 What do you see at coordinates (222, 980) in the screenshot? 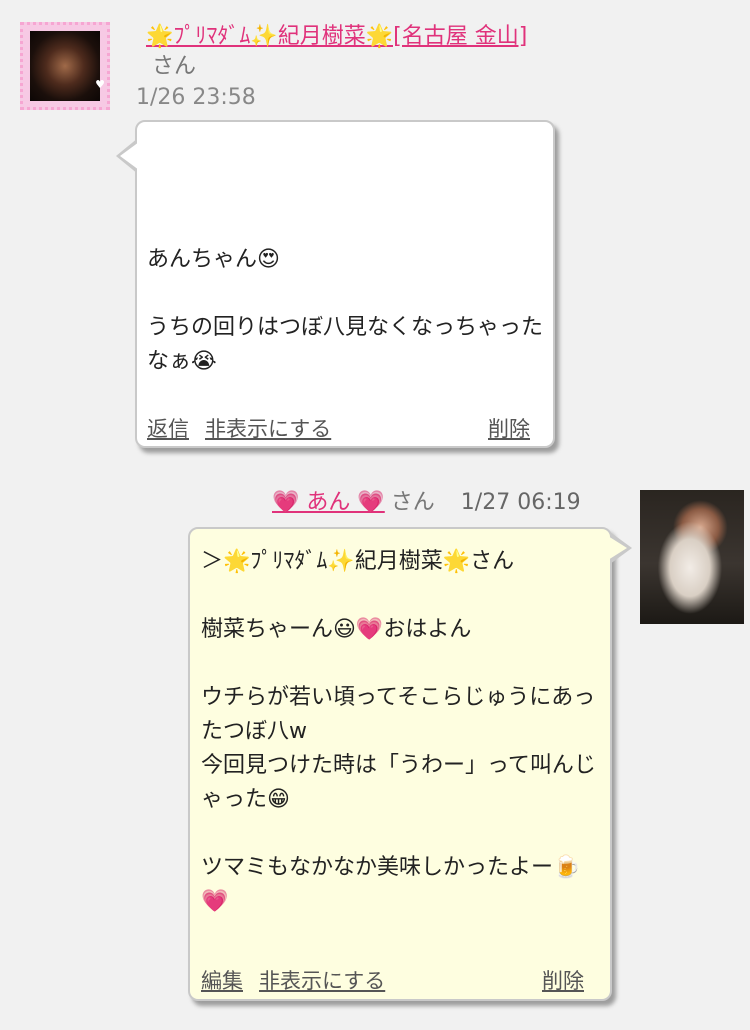
I see `edit-button: 編集` at bounding box center [222, 980].